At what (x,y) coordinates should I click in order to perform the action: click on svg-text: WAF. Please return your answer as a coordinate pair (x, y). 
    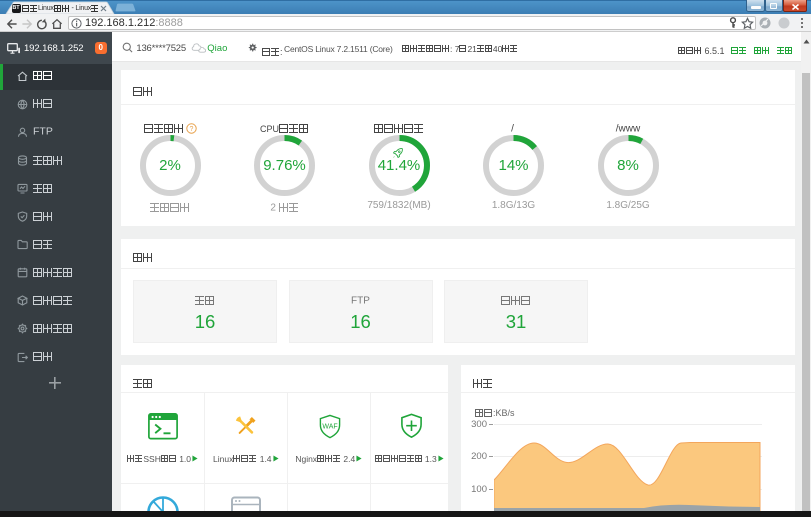
    Looking at the image, I should click on (329, 426).